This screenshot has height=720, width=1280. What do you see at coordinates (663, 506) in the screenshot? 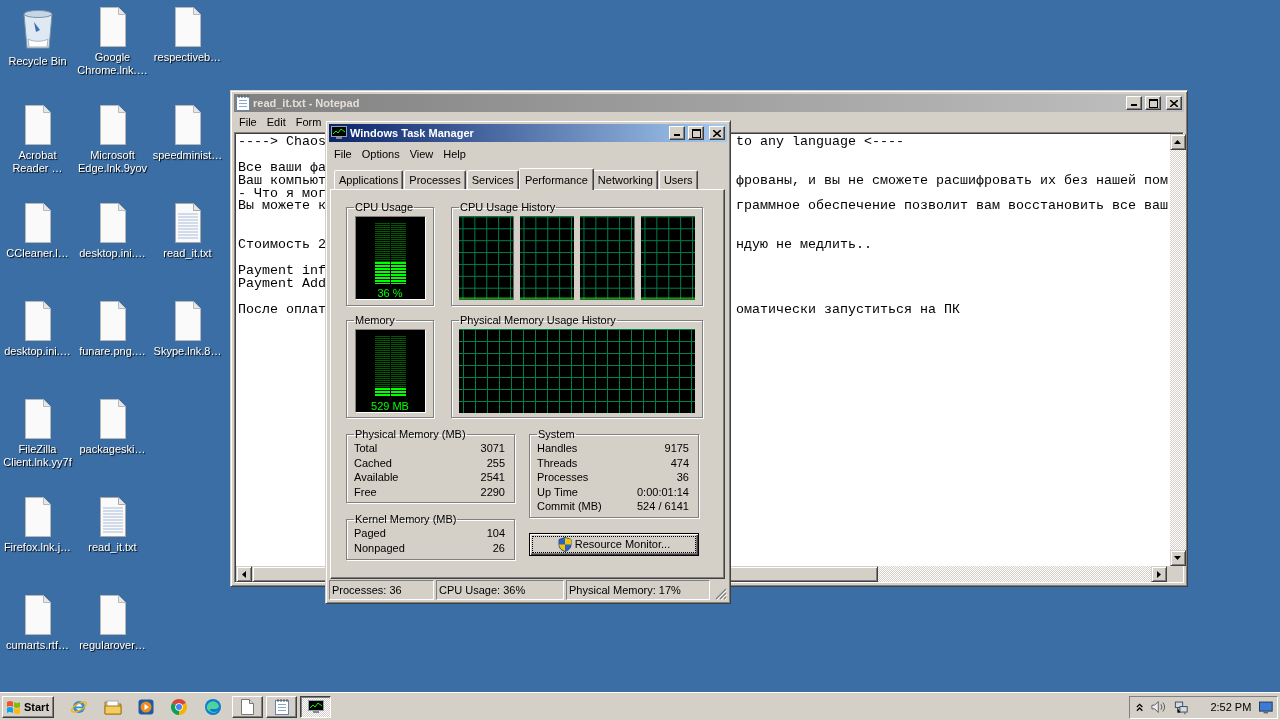
I see `stat-value: 524 / 6141` at bounding box center [663, 506].